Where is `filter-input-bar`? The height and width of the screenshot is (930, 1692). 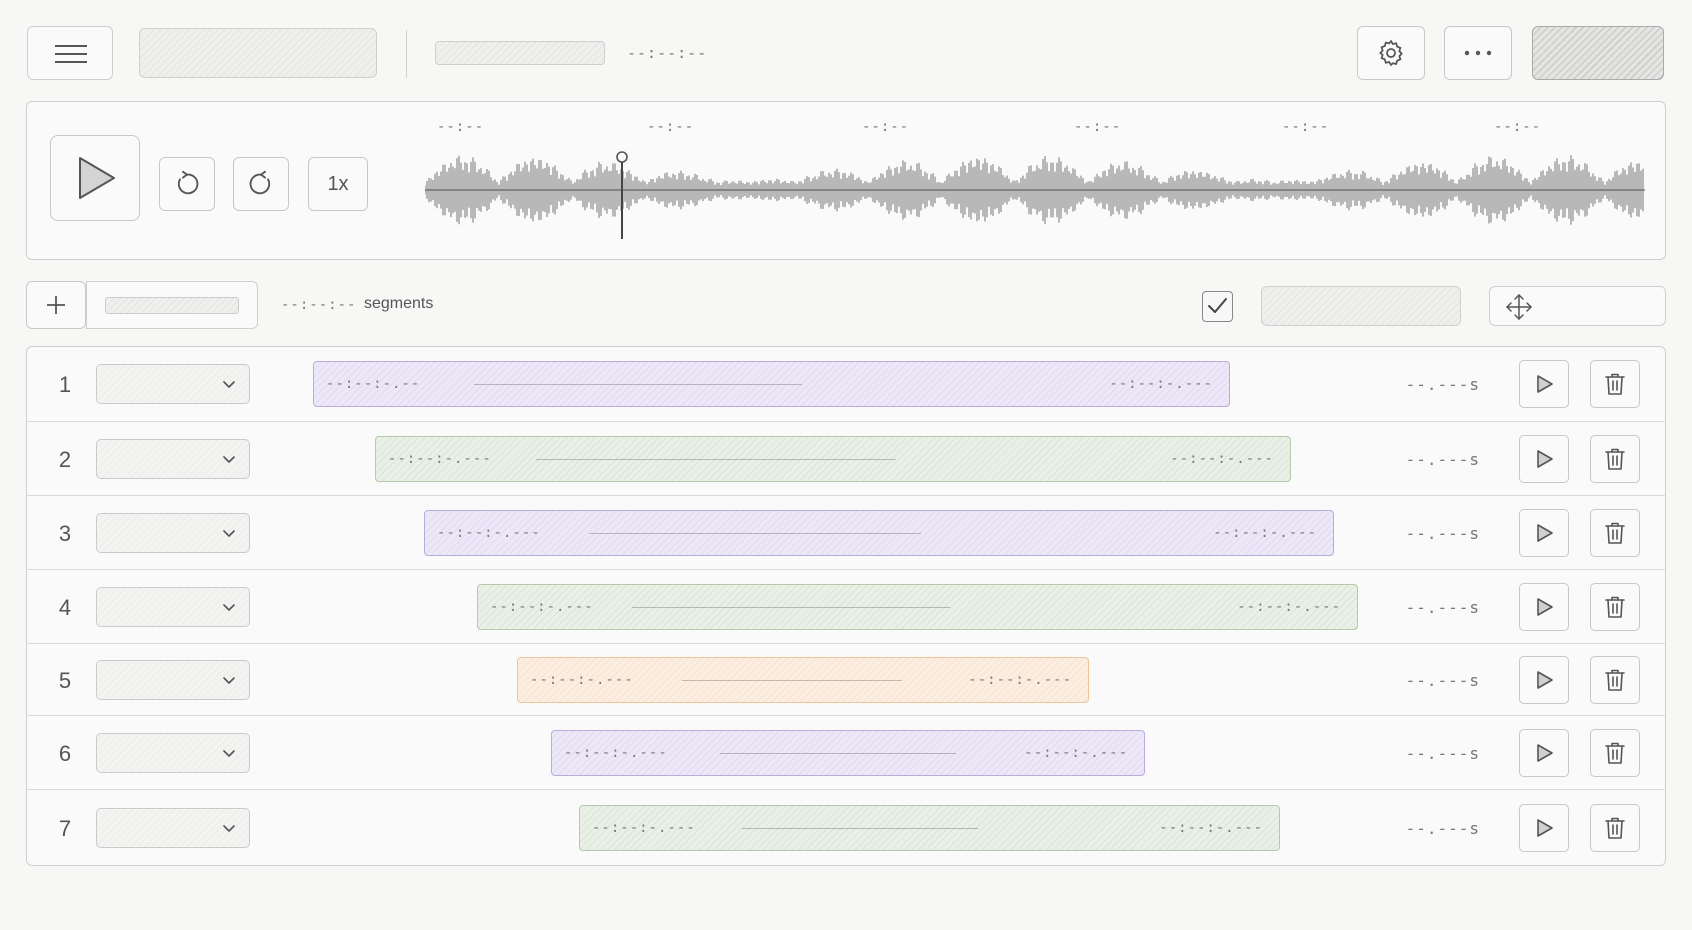 filter-input-bar is located at coordinates (172, 305).